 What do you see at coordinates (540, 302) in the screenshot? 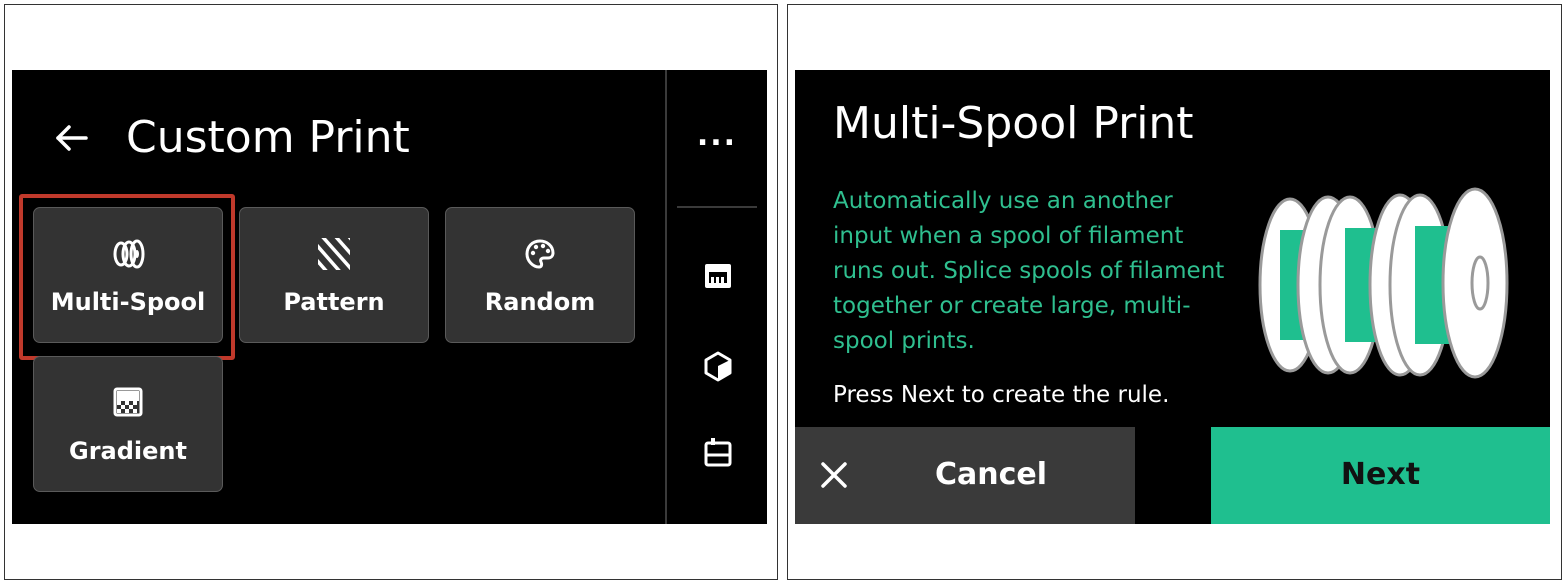
I see `tile-label: Random` at bounding box center [540, 302].